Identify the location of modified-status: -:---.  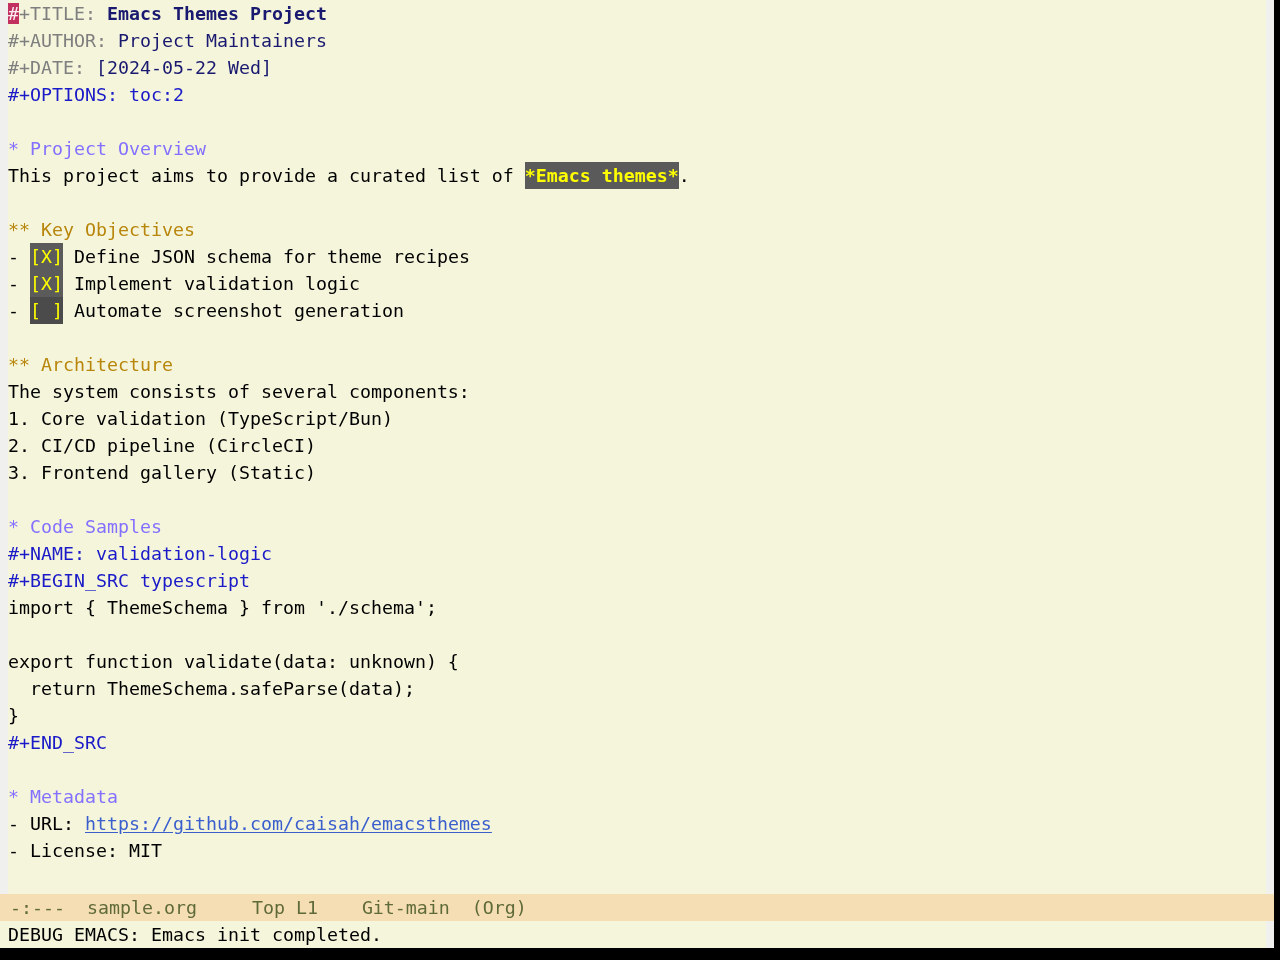
(37, 908).